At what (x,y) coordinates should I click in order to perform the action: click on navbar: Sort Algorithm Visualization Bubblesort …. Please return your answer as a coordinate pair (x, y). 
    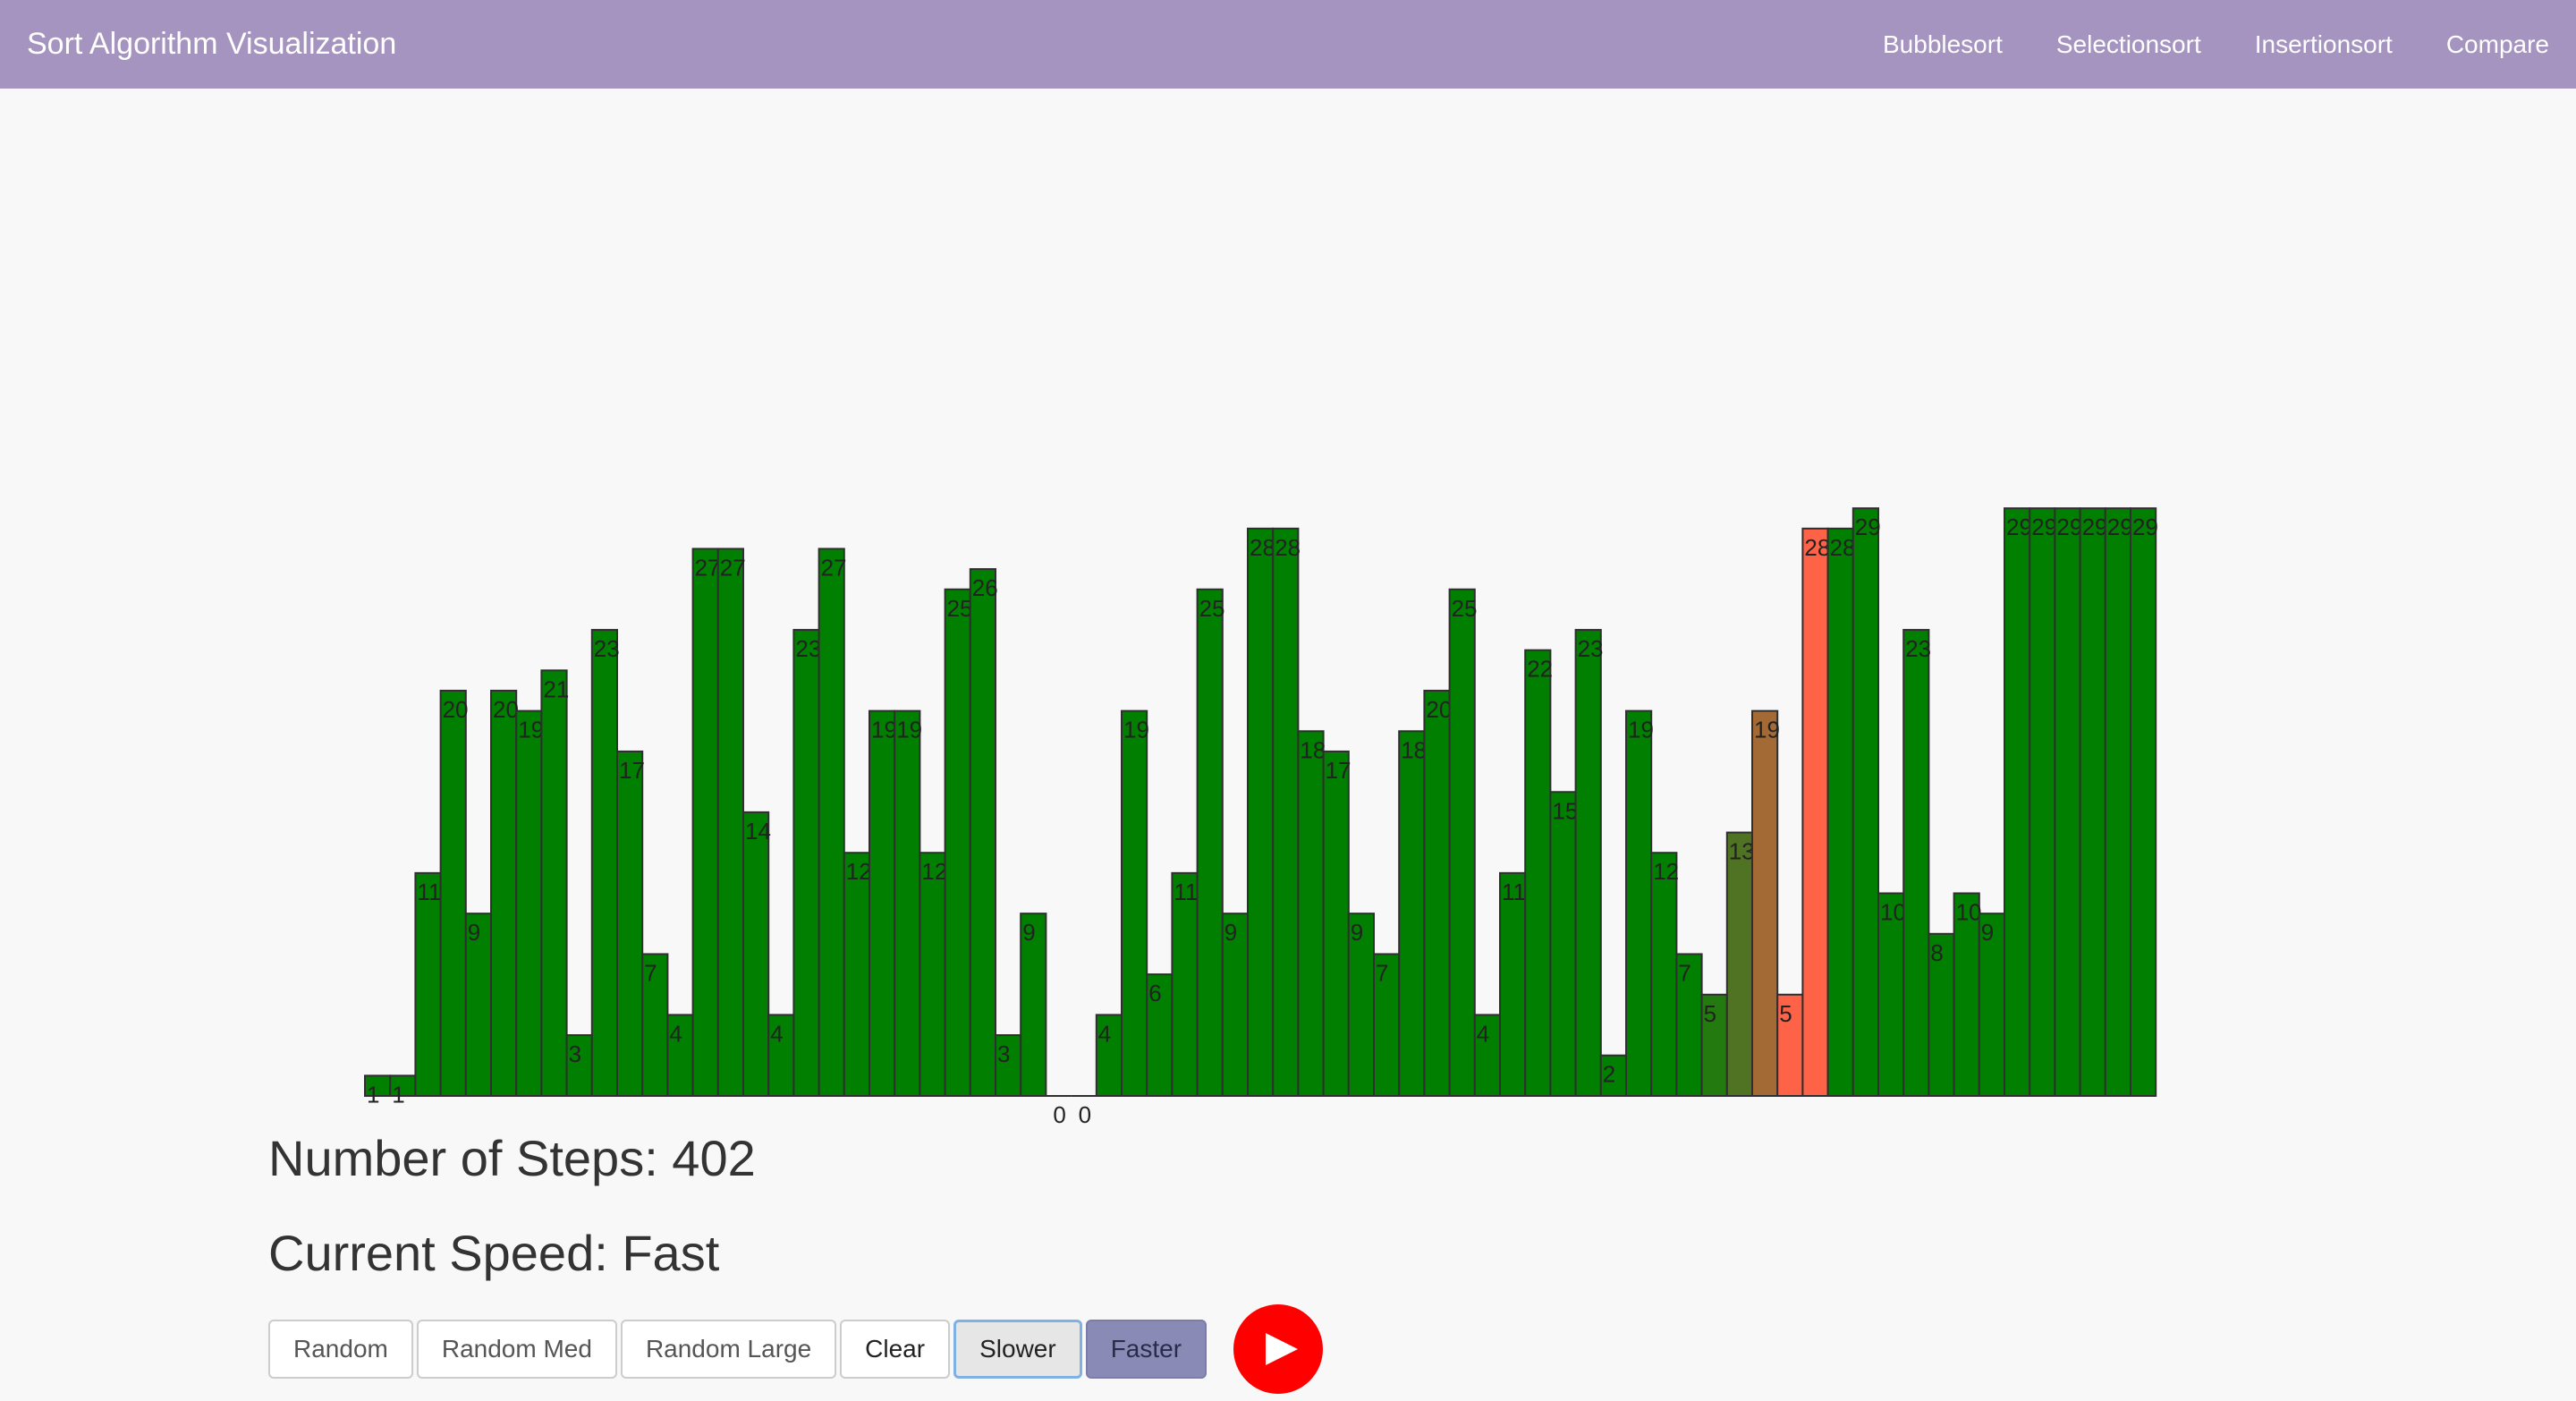
    Looking at the image, I should click on (1288, 44).